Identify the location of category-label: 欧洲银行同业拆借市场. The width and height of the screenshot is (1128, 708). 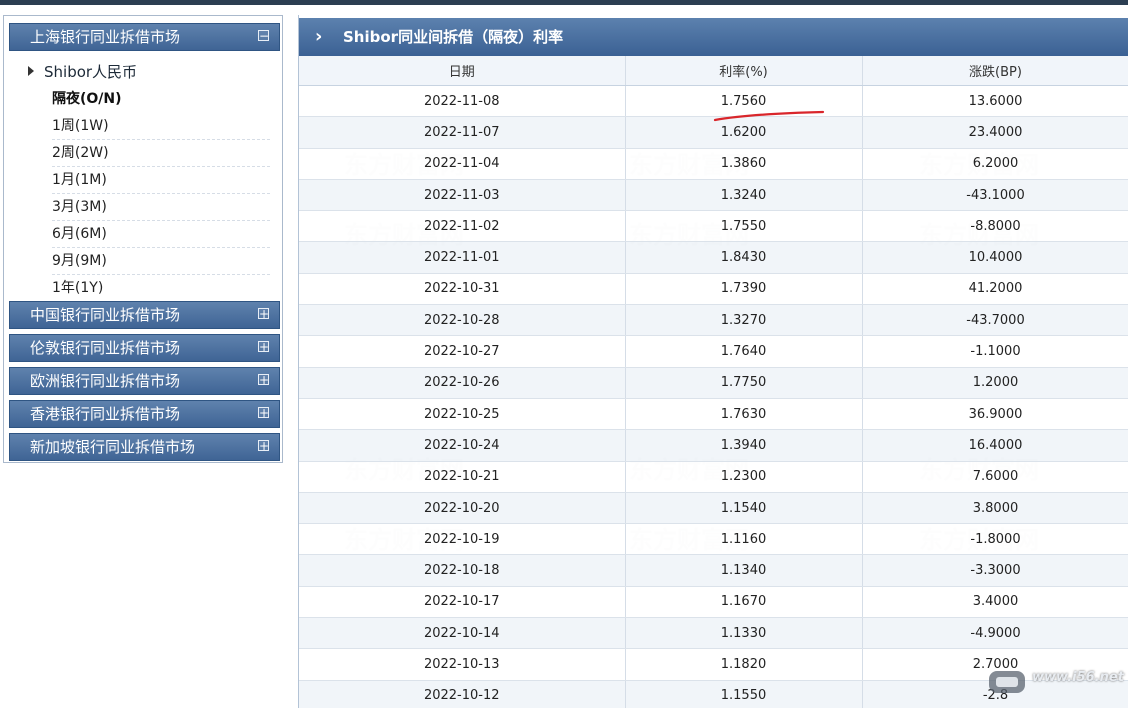
(105, 381).